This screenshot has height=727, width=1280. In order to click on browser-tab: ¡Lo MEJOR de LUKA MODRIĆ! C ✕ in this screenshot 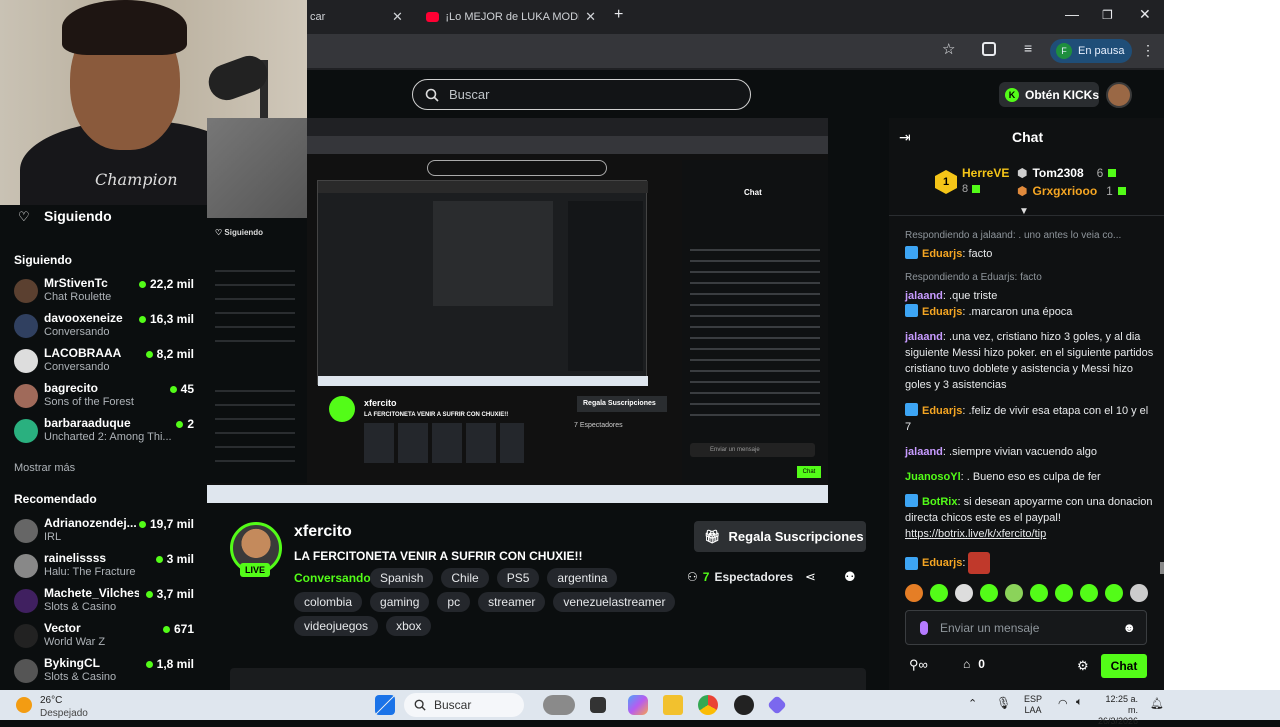, I will do `click(511, 17)`.